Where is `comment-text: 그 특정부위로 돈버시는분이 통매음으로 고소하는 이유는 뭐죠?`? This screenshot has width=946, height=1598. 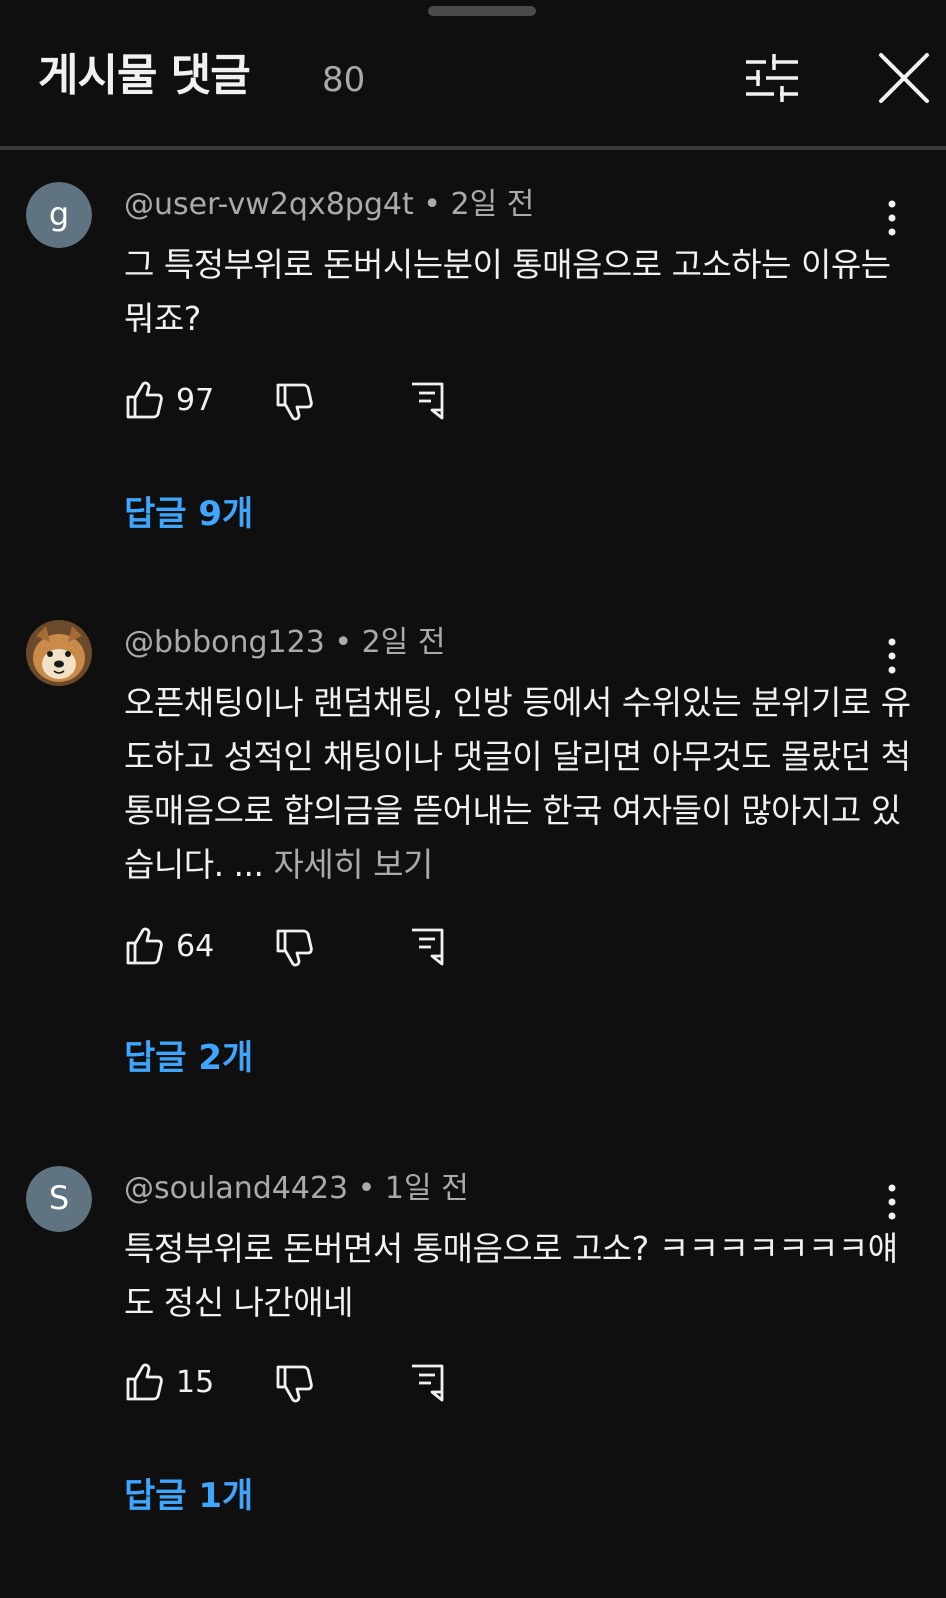
comment-text: 그 특정부위로 돈버시는분이 통매음으로 고소하는 이유는 뭐죠? is located at coordinates (519, 292).